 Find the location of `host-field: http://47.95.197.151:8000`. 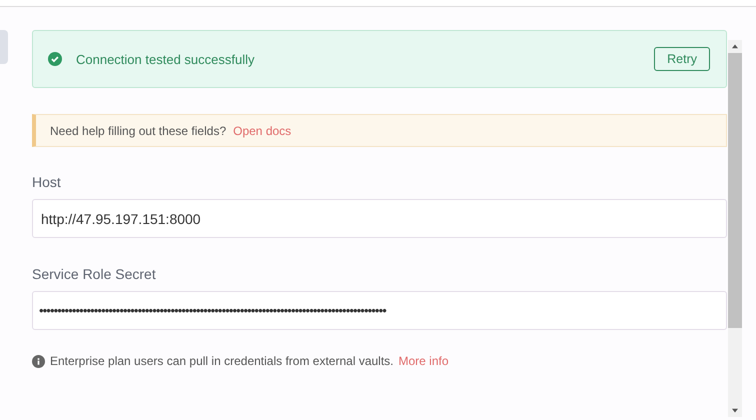

host-field: http://47.95.197.151:8000 is located at coordinates (379, 218).